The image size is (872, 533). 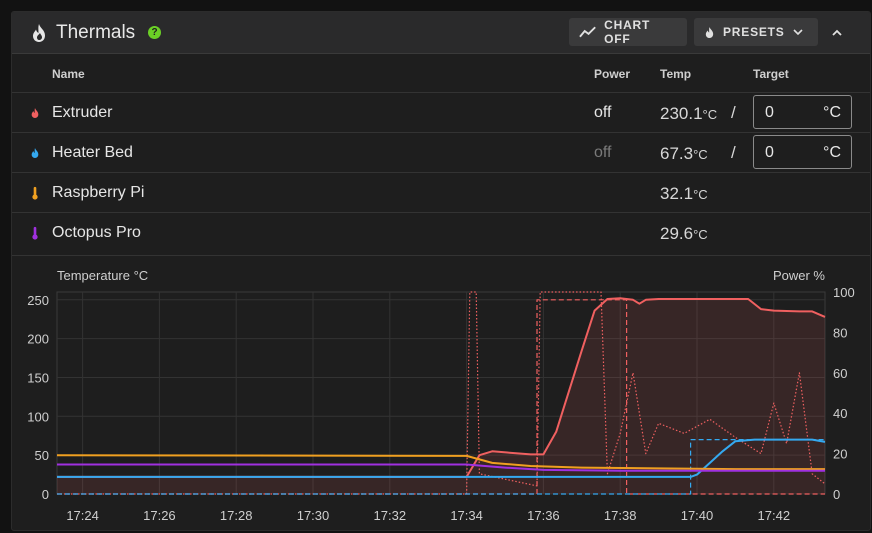 What do you see at coordinates (390, 515) in the screenshot?
I see `x-tick-label: 17:32` at bounding box center [390, 515].